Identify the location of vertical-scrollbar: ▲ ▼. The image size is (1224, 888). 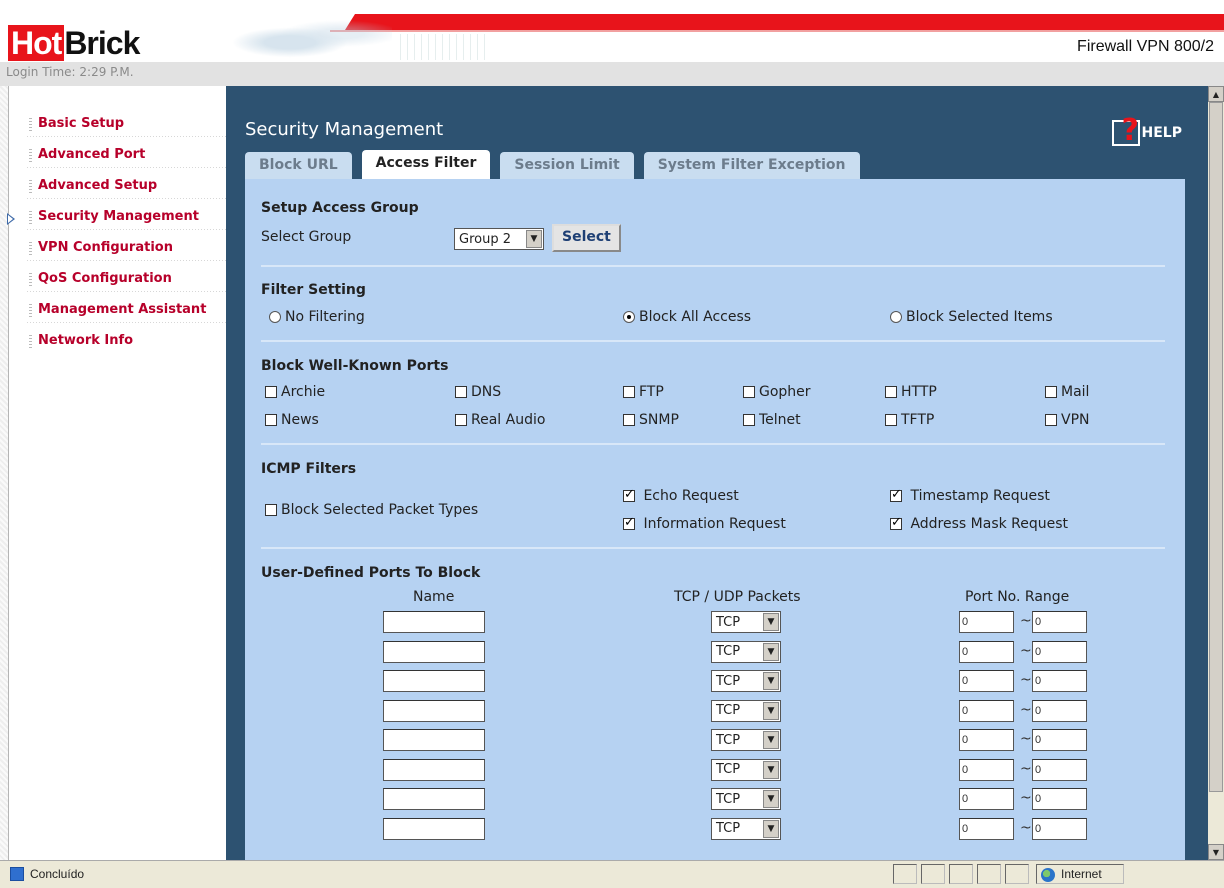
(1216, 473).